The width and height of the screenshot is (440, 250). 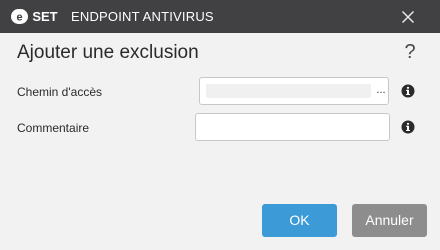 I want to click on close-icon, so click(x=408, y=17).